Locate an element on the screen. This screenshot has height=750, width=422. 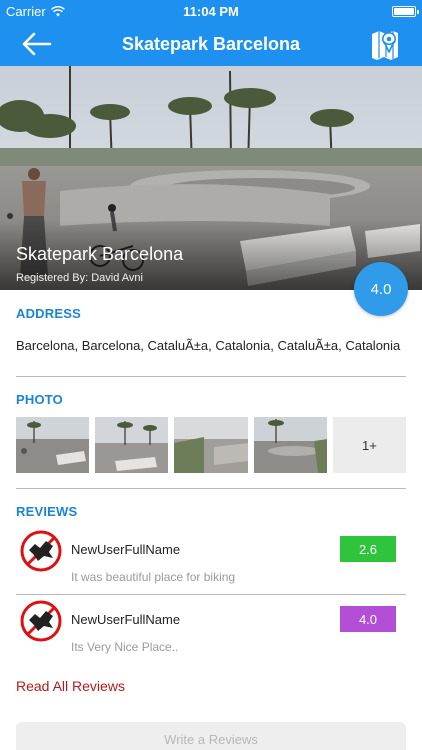
place-title: Skatepark Barcelona is located at coordinates (100, 254).